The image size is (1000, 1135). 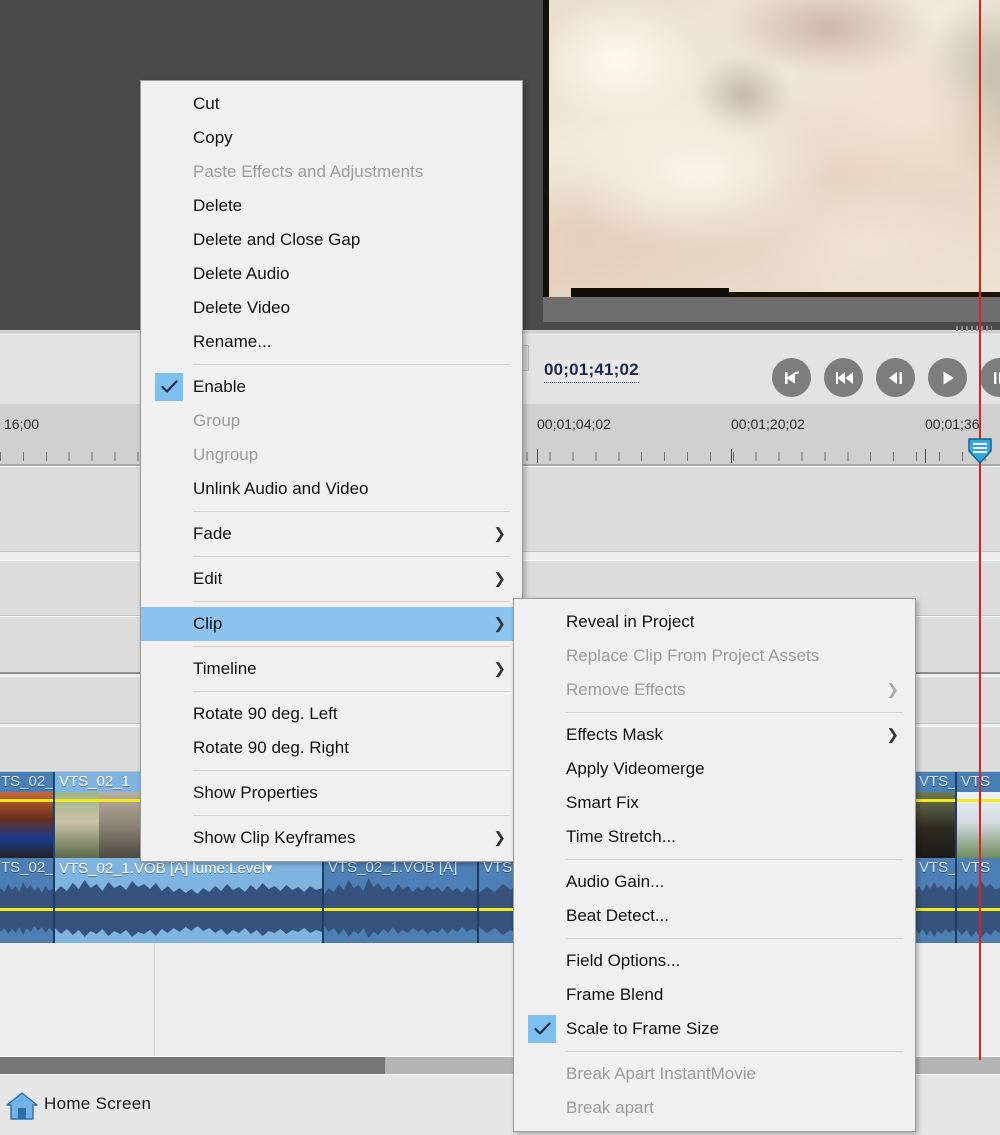 What do you see at coordinates (265, 713) in the screenshot?
I see `menu-item-label: Rotate 90 deg. Left` at bounding box center [265, 713].